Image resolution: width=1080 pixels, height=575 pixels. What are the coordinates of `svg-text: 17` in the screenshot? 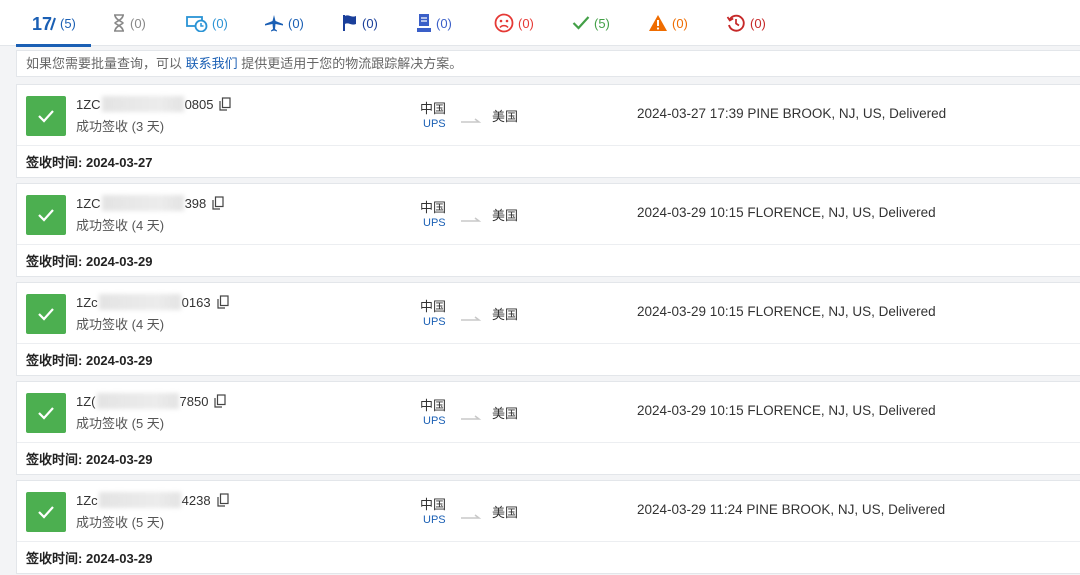 It's located at (42, 23).